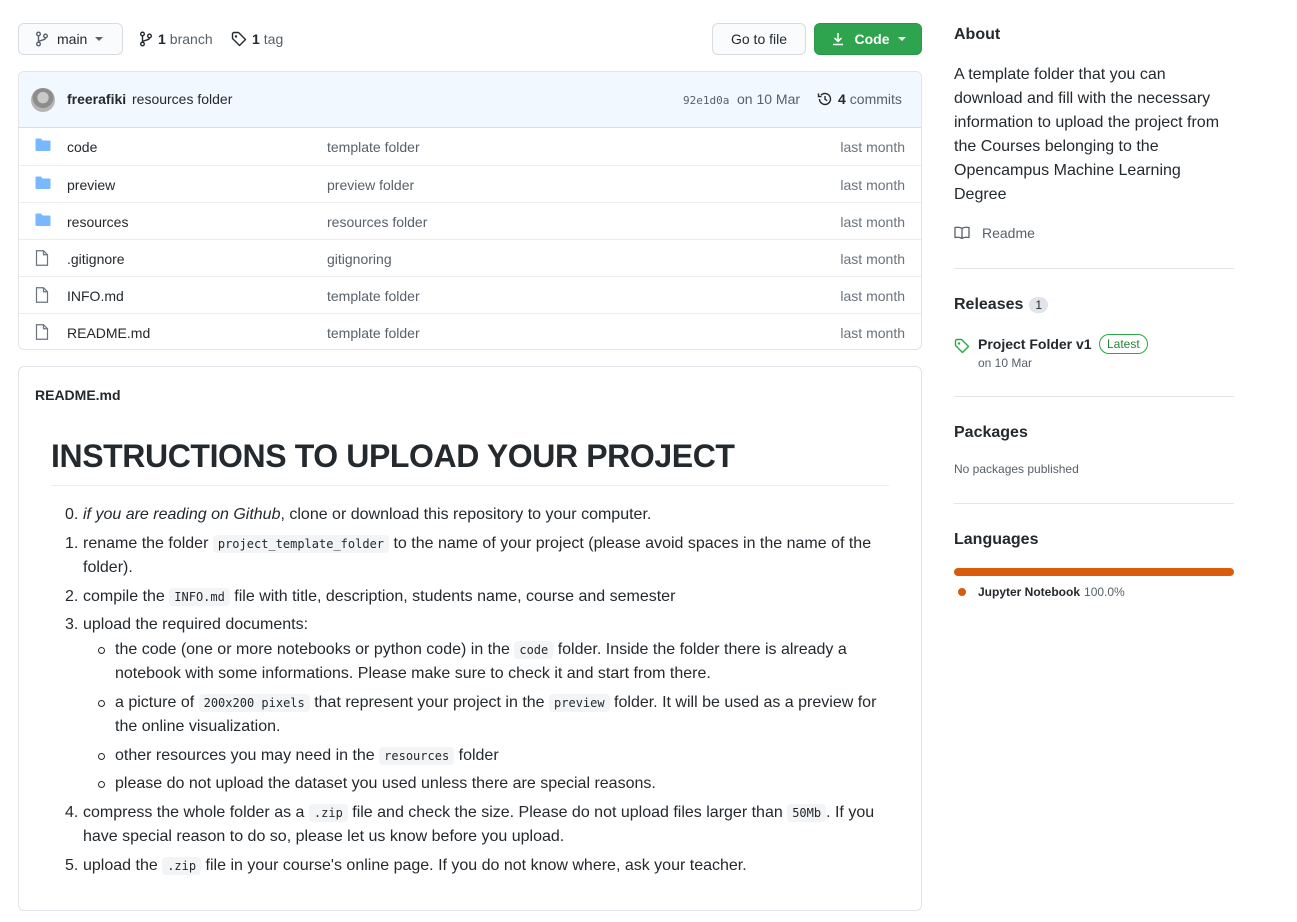 Image resolution: width=1297 pixels, height=922 pixels. What do you see at coordinates (91, 185) in the screenshot?
I see `file-name-link: preview` at bounding box center [91, 185].